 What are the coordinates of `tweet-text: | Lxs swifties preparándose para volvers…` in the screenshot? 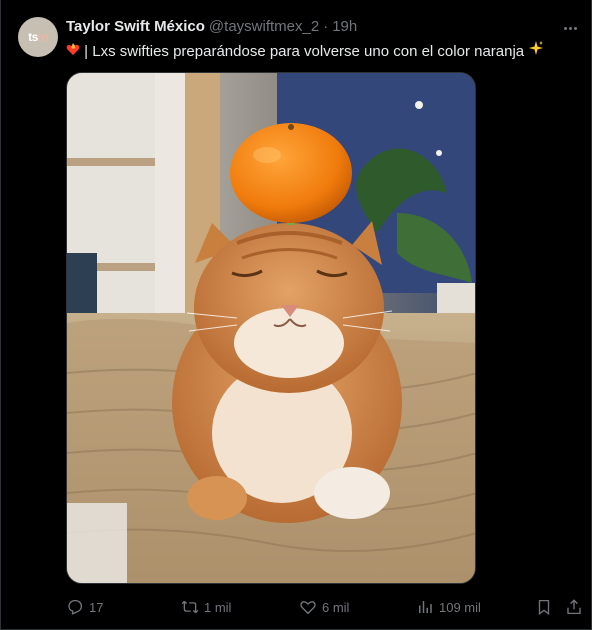 It's located at (304, 51).